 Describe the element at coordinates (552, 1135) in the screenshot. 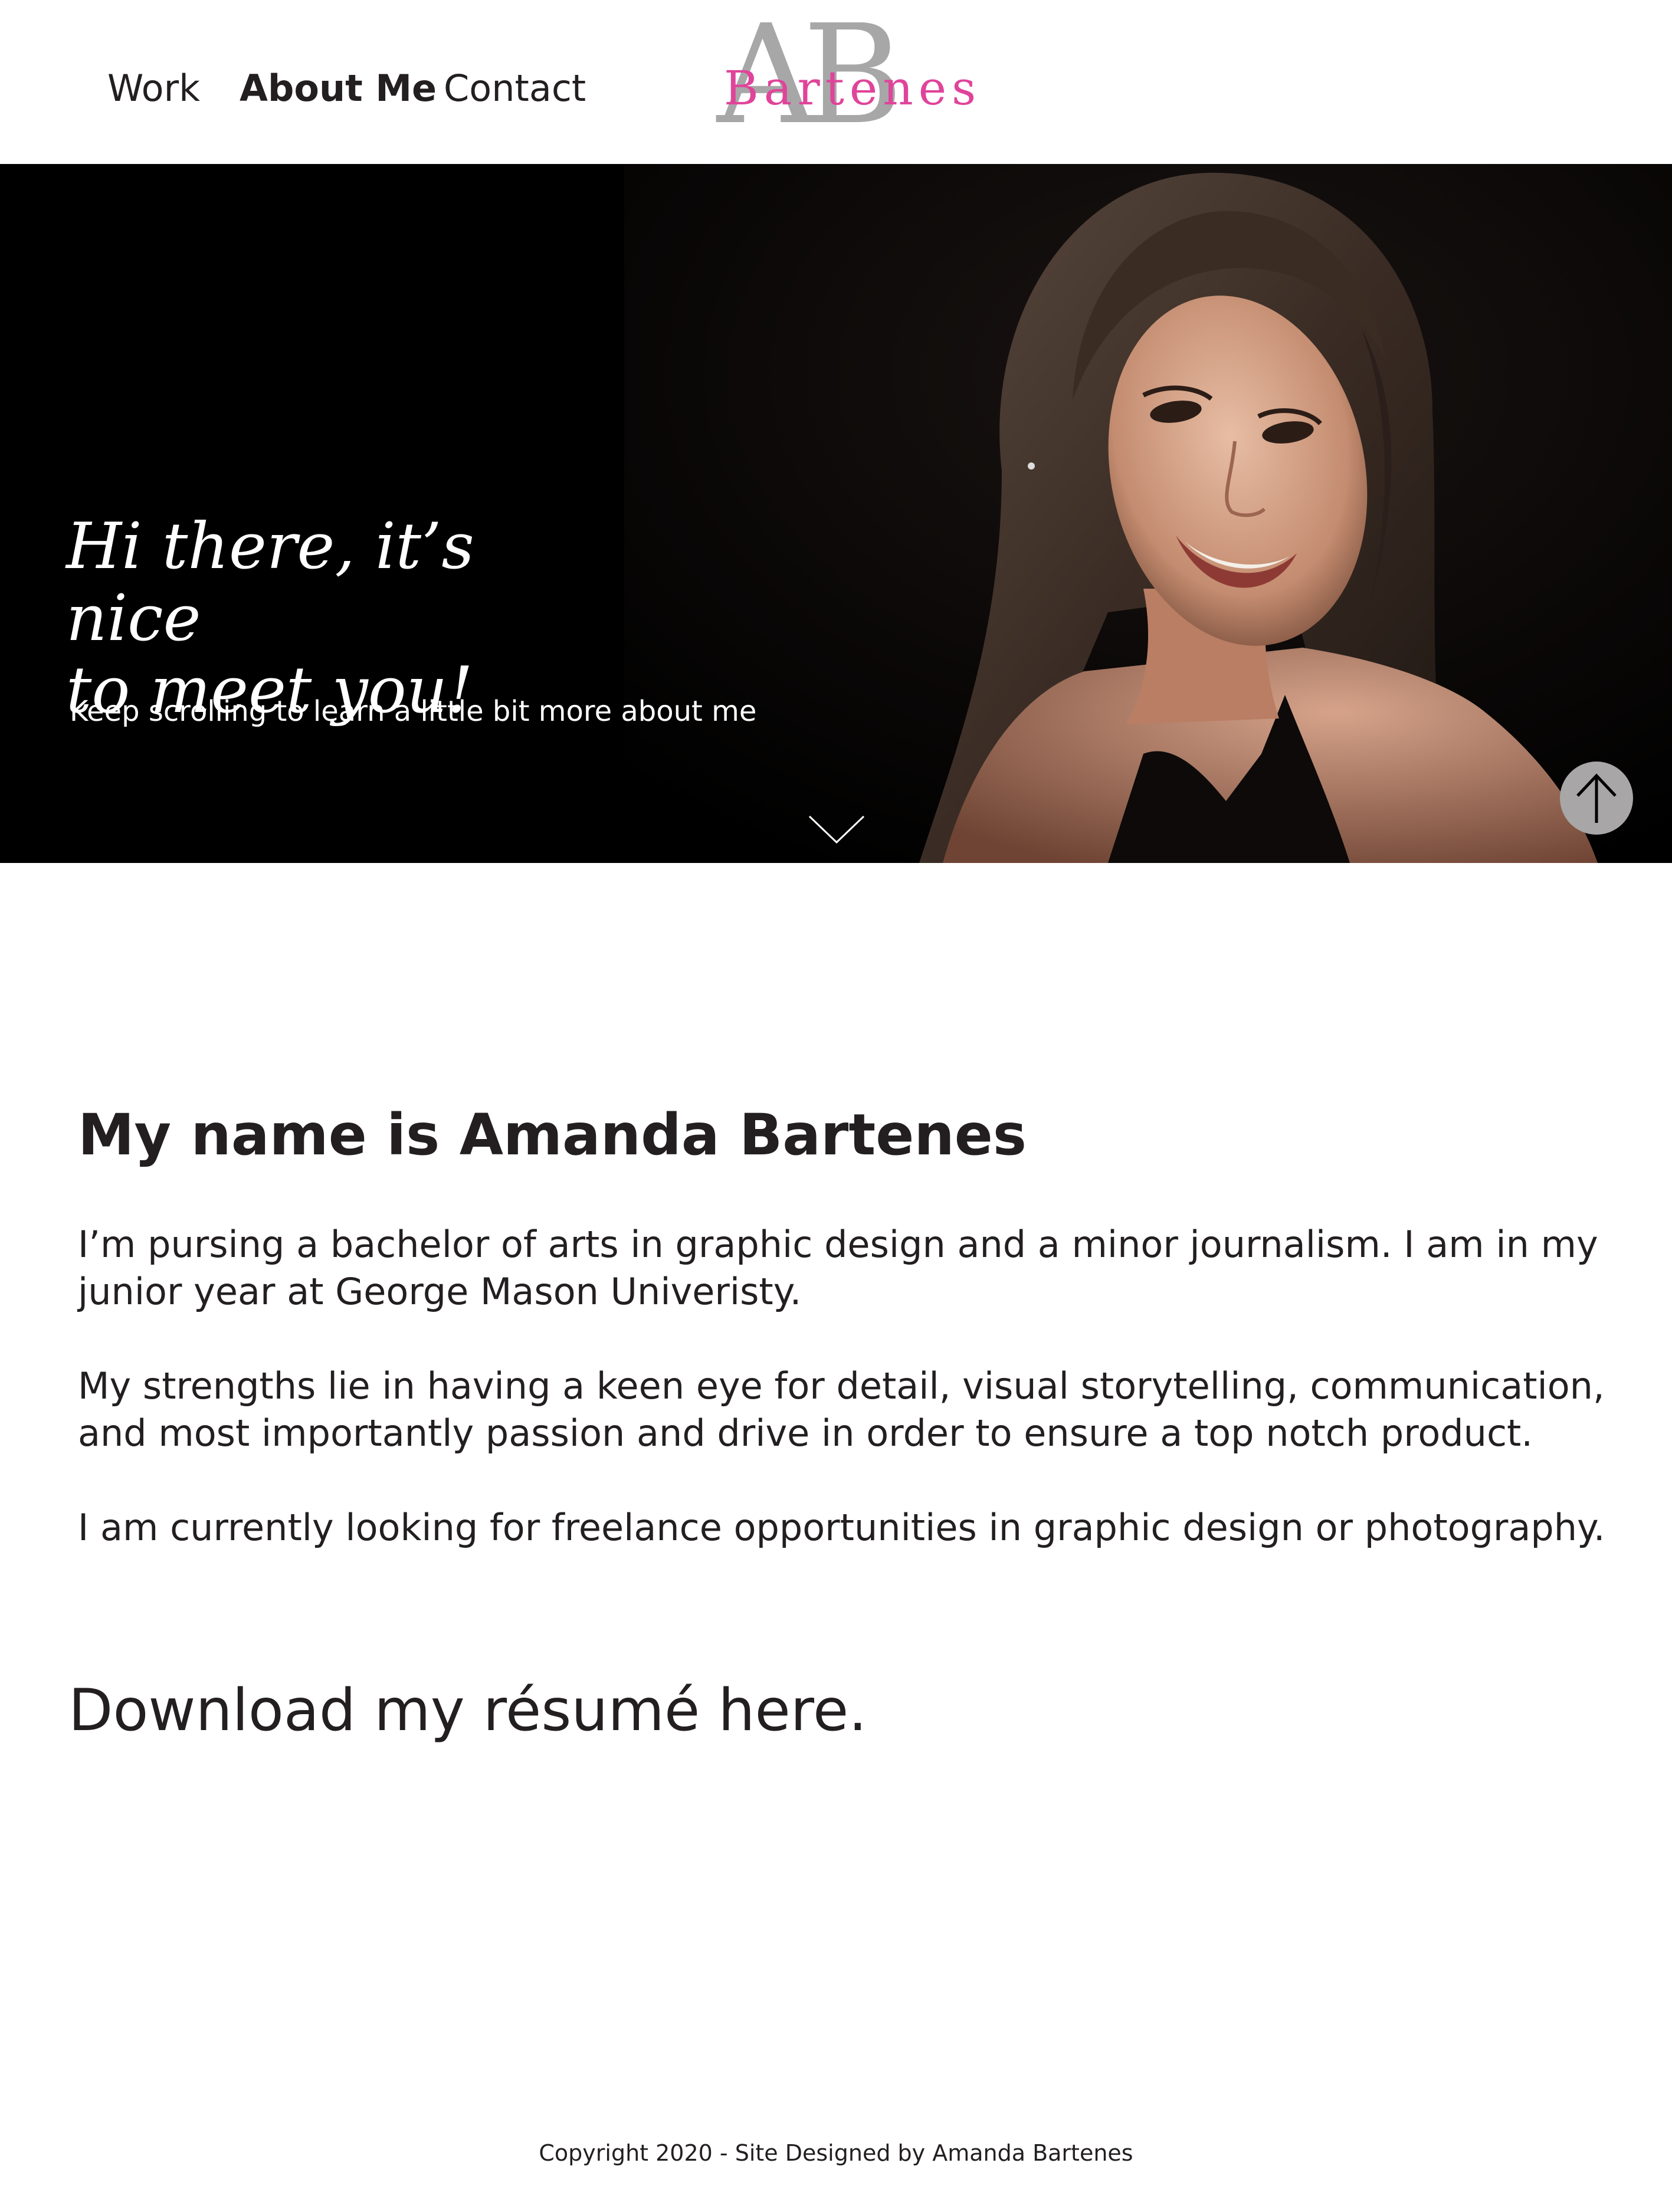

I see `about-heading: My name is Amanda Bartenes` at that location.